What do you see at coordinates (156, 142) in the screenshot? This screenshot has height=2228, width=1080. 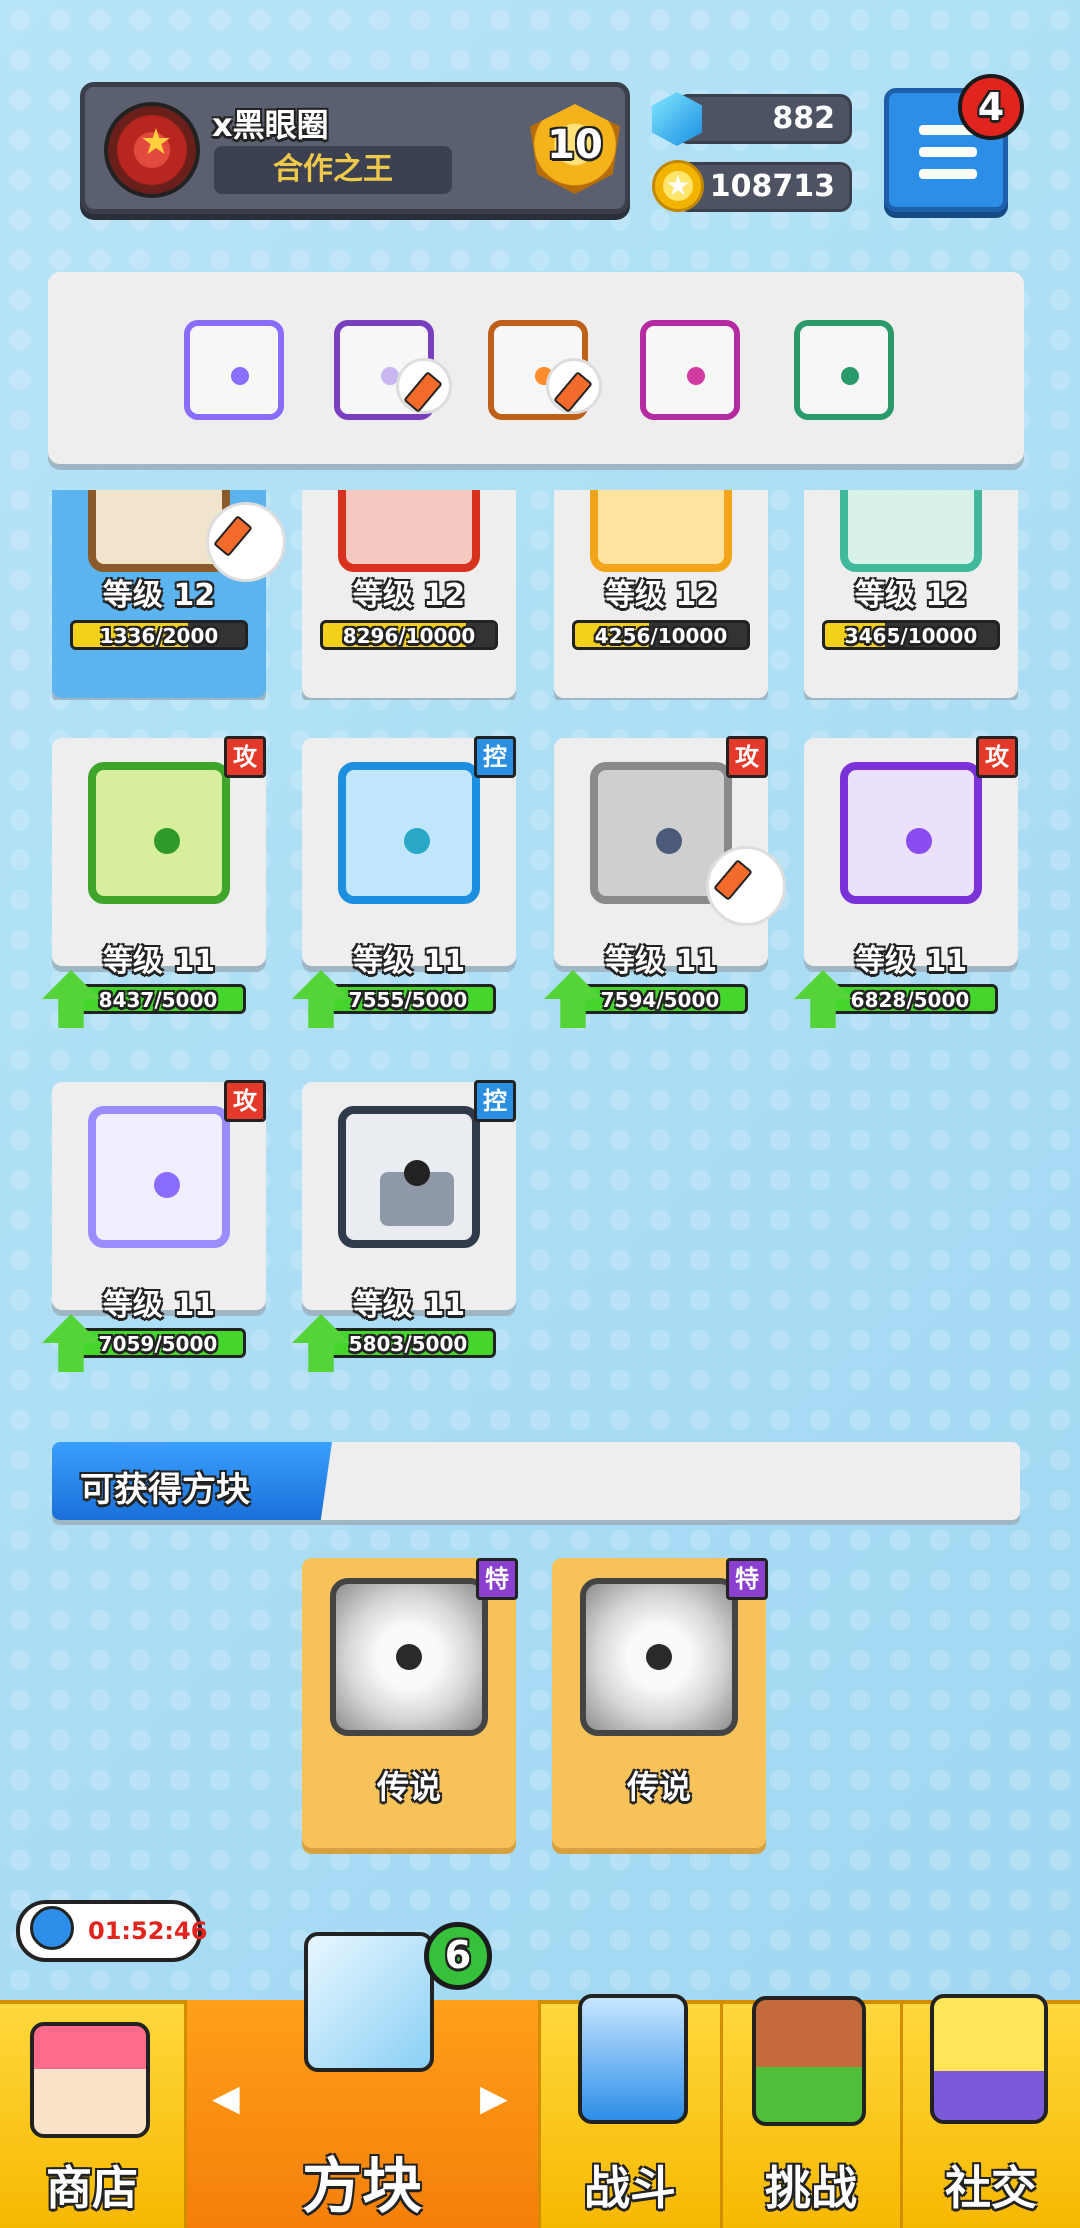 I see `avatar-star-icon: ★` at bounding box center [156, 142].